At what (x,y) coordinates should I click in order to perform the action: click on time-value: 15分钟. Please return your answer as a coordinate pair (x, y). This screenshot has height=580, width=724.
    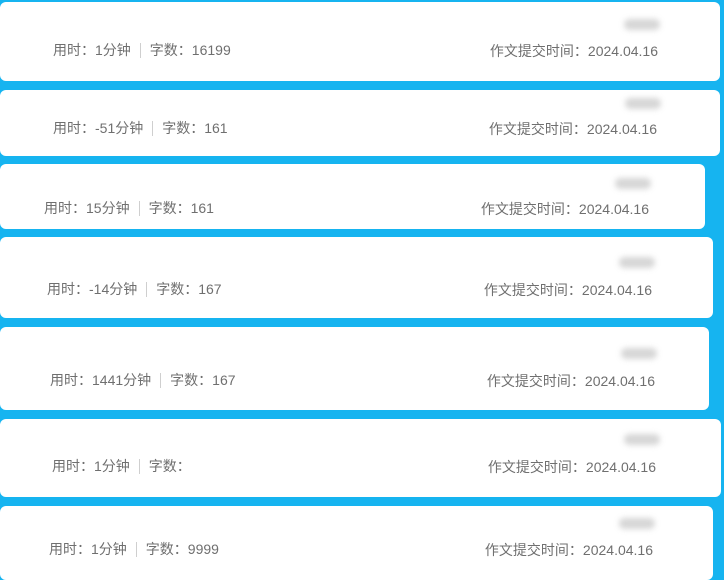
    Looking at the image, I should click on (108, 208).